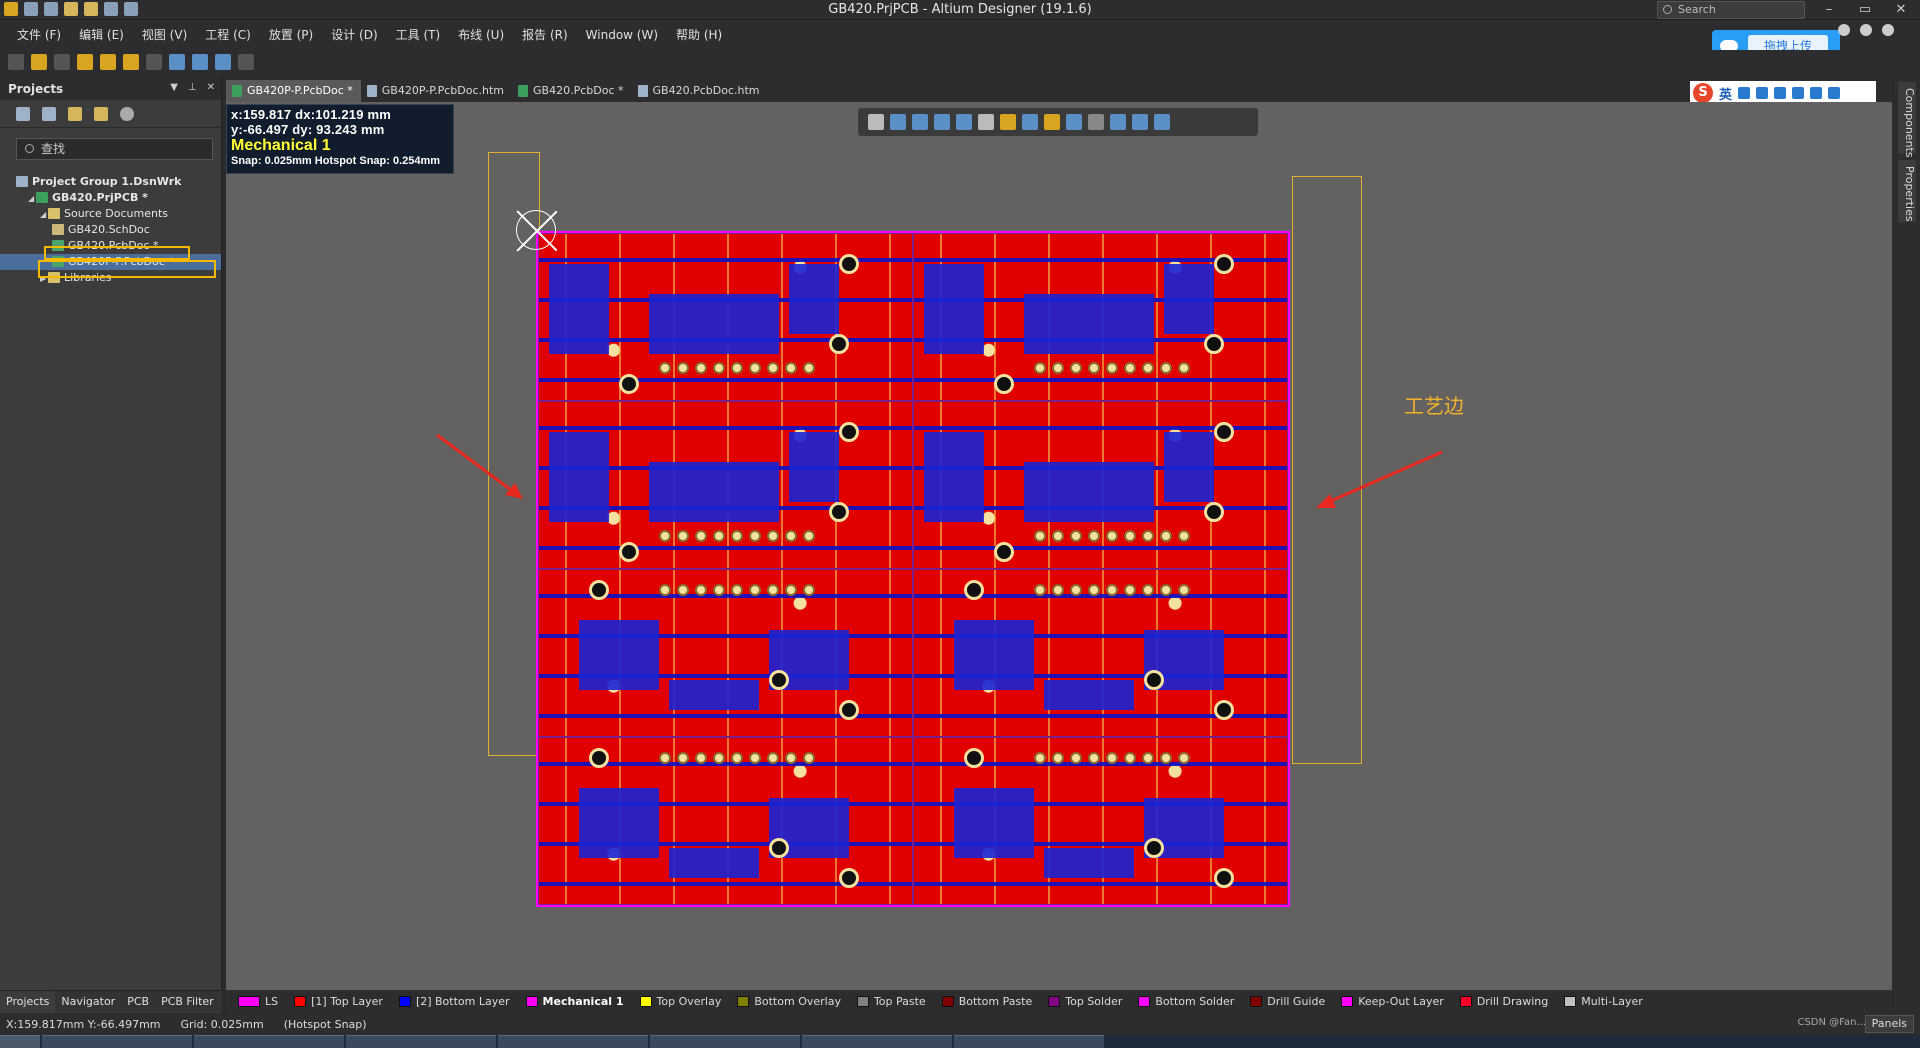  Describe the element at coordinates (131, 62) in the screenshot. I see `via-icon` at that location.